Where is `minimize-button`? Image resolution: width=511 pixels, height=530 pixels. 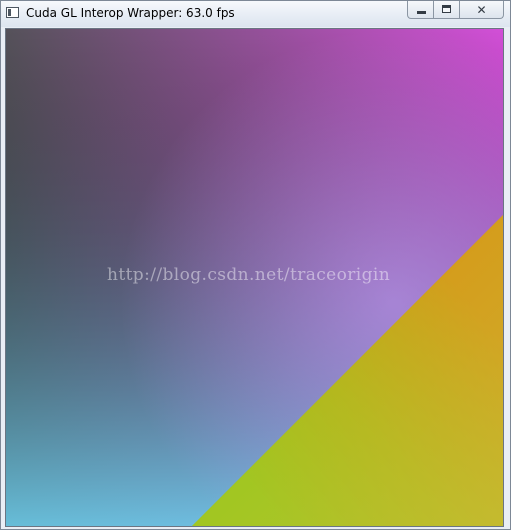
minimize-button is located at coordinates (420, 10).